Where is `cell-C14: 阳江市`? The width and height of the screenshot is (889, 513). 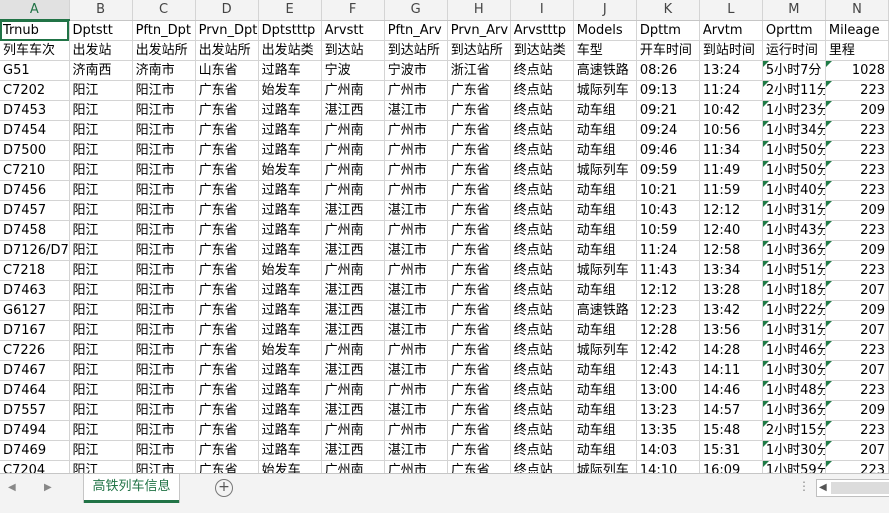
cell-C14: 阳江市 is located at coordinates (164, 290).